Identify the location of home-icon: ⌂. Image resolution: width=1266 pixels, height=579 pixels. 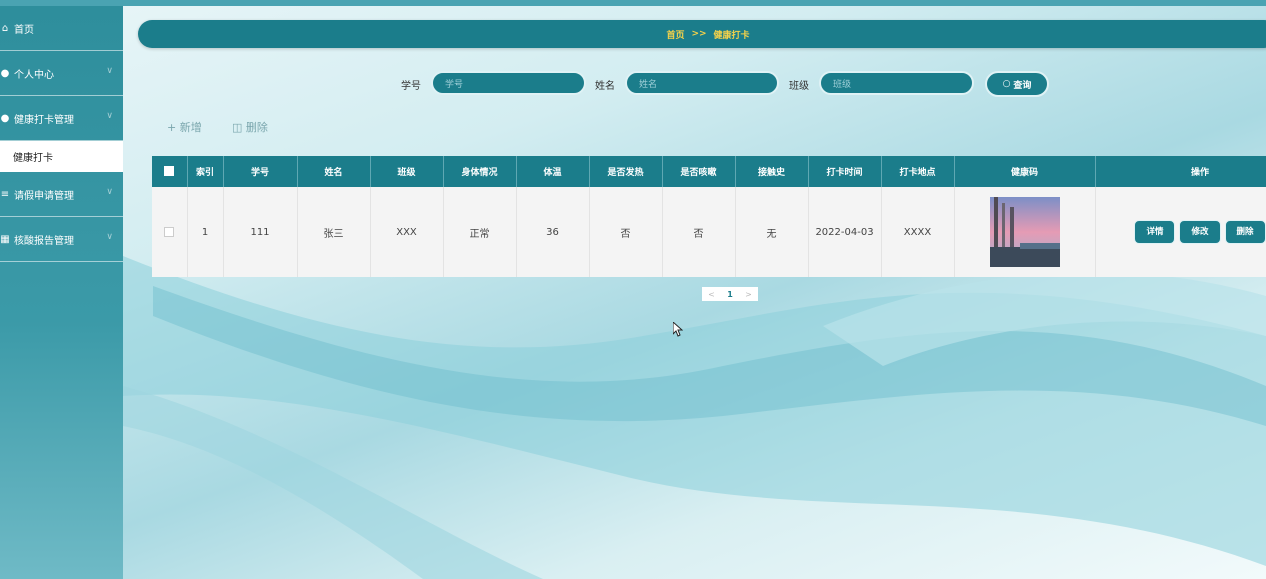
(5, 28).